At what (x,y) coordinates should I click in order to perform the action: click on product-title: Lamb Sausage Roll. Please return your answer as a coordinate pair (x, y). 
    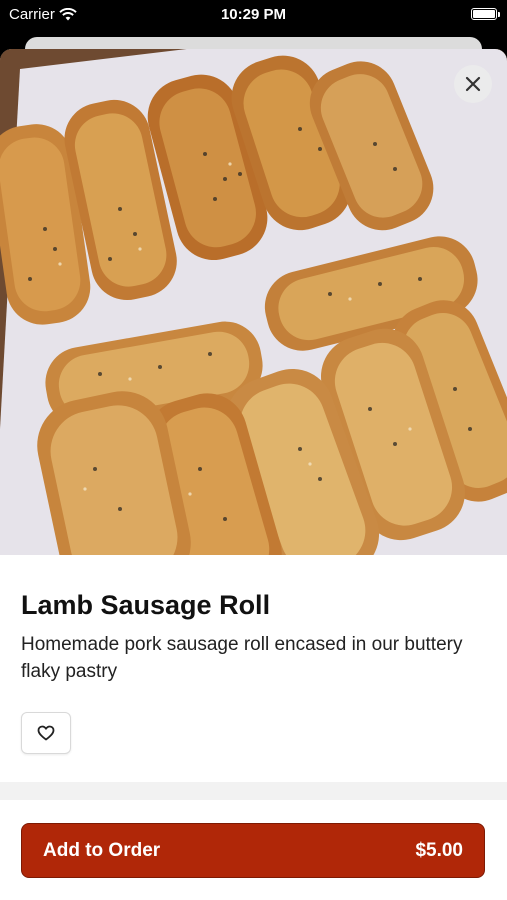
    Looking at the image, I should click on (146, 605).